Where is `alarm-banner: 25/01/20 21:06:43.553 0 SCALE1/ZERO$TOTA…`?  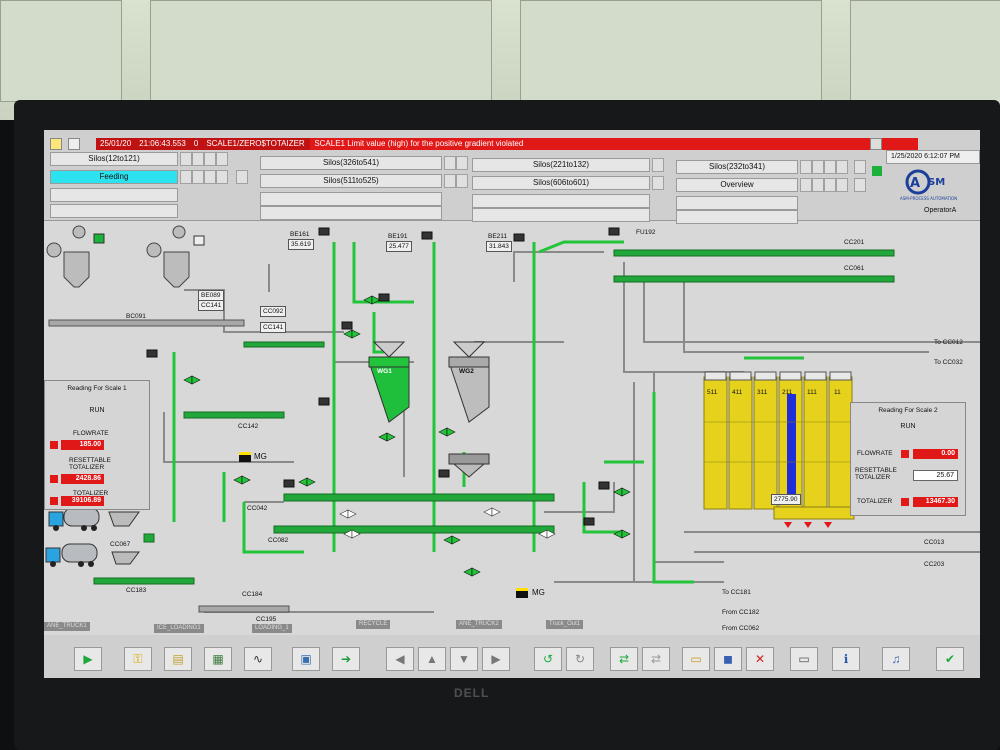
alarm-banner: 25/01/20 21:06:43.553 0 SCALE1/ZERO$TOTA… is located at coordinates (507, 144).